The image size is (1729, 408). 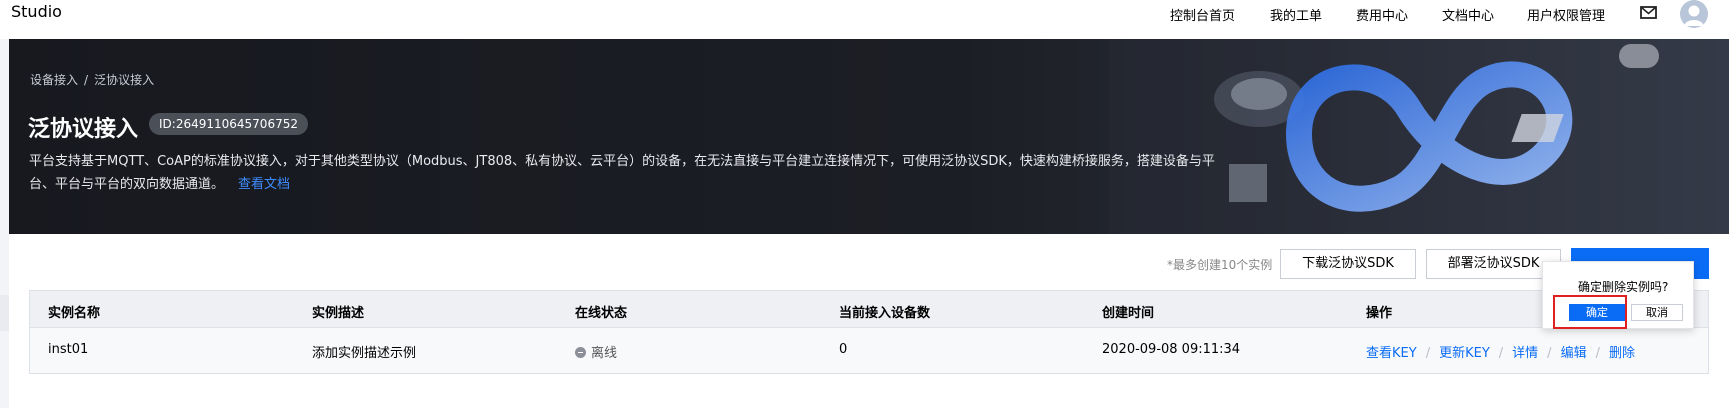 What do you see at coordinates (1382, 14) in the screenshot?
I see `nav-billing-center: 费用中心` at bounding box center [1382, 14].